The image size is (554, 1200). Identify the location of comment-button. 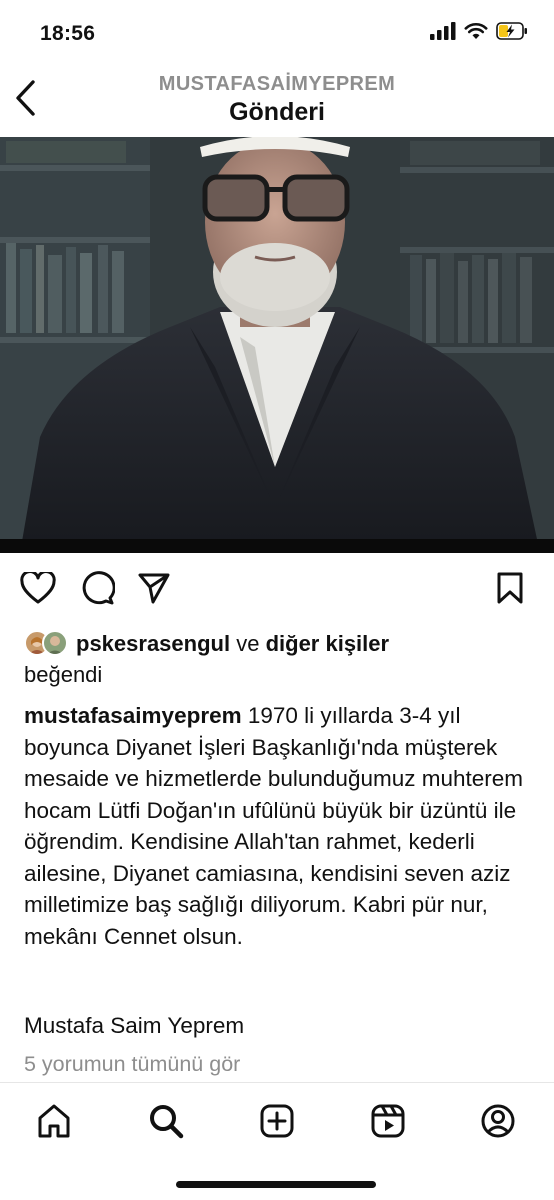
(98, 590).